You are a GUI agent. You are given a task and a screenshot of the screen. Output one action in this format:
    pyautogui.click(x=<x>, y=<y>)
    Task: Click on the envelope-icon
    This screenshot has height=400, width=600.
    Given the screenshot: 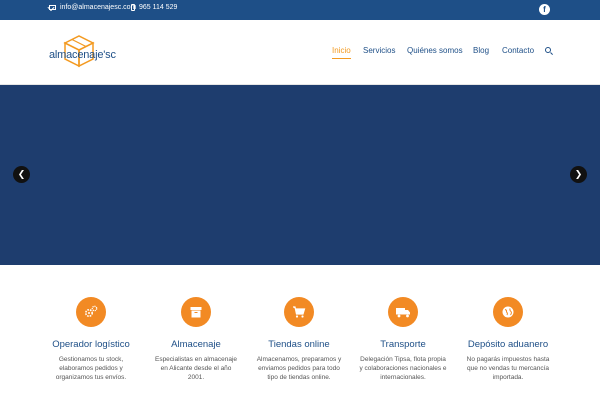 What is the action you would take?
    pyautogui.click(x=52, y=7)
    